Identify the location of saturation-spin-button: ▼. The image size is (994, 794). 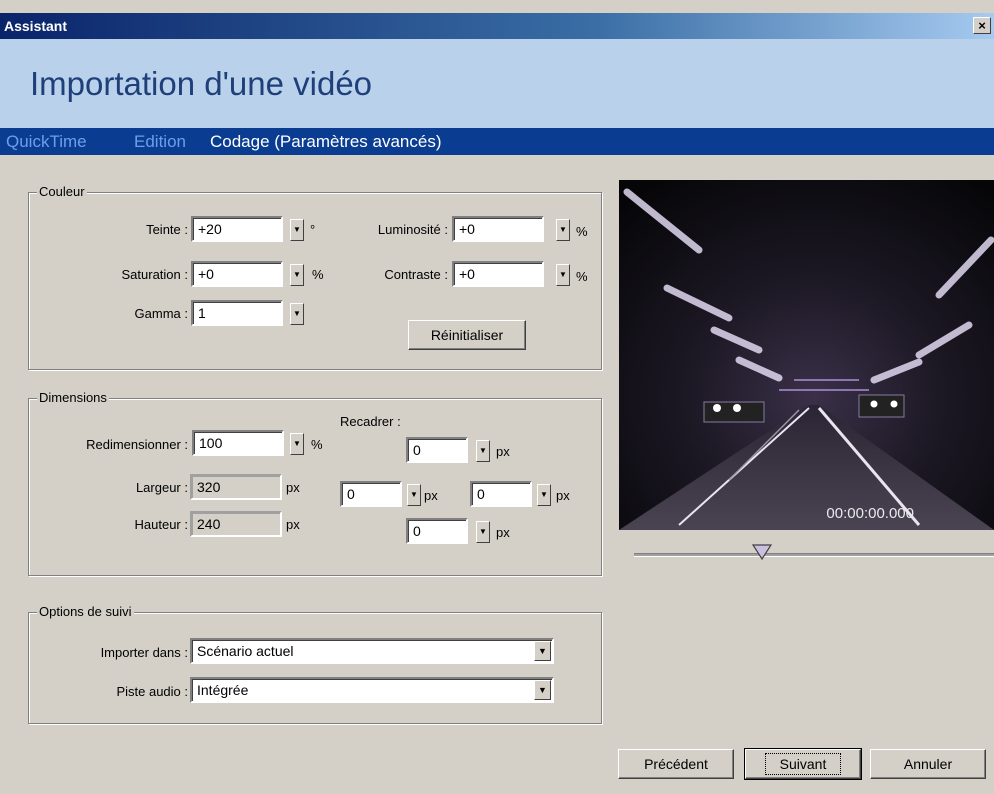
(297, 275).